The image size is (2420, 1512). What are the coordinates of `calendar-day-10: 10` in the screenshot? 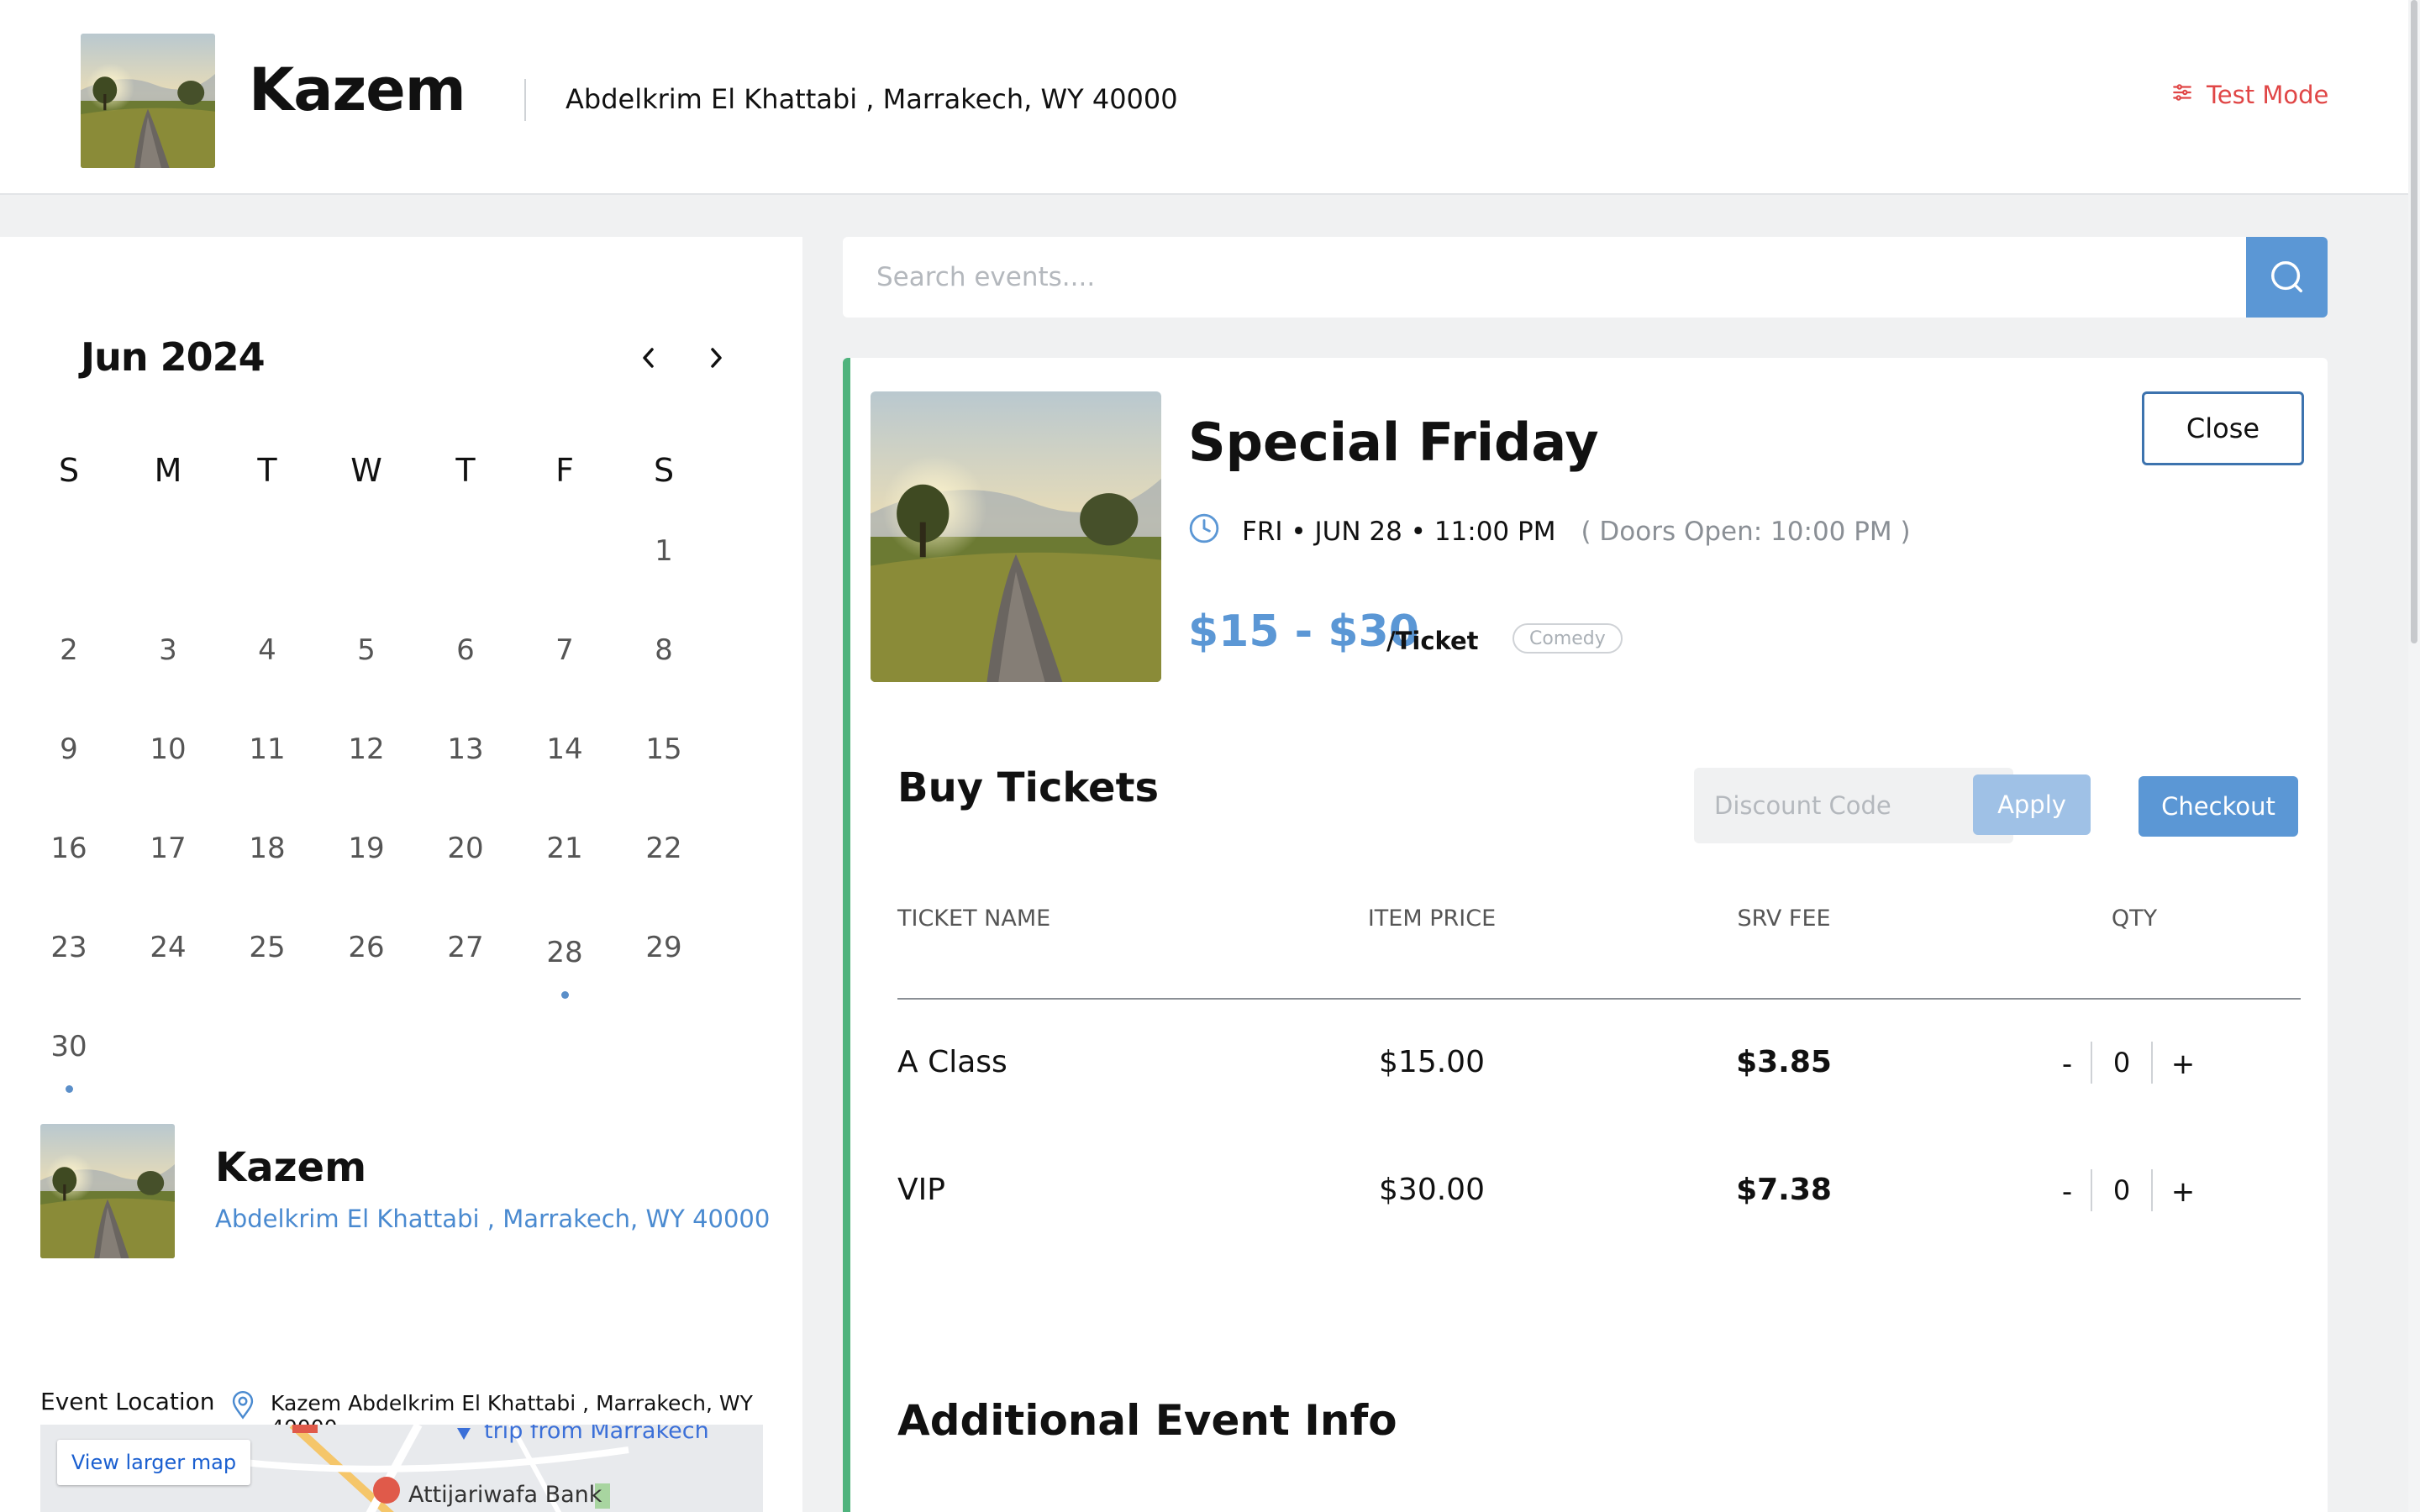 It's located at (168, 749).